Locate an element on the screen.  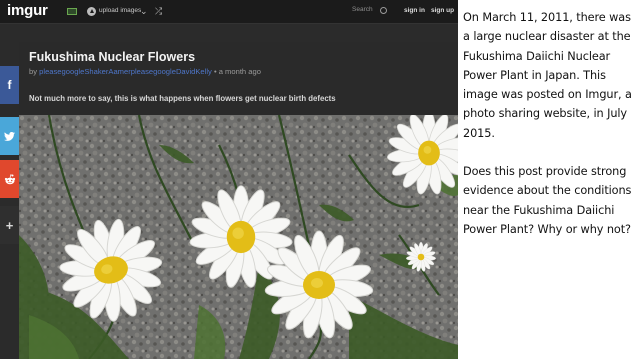
reddit-alien-icon is located at coordinates (9, 178).